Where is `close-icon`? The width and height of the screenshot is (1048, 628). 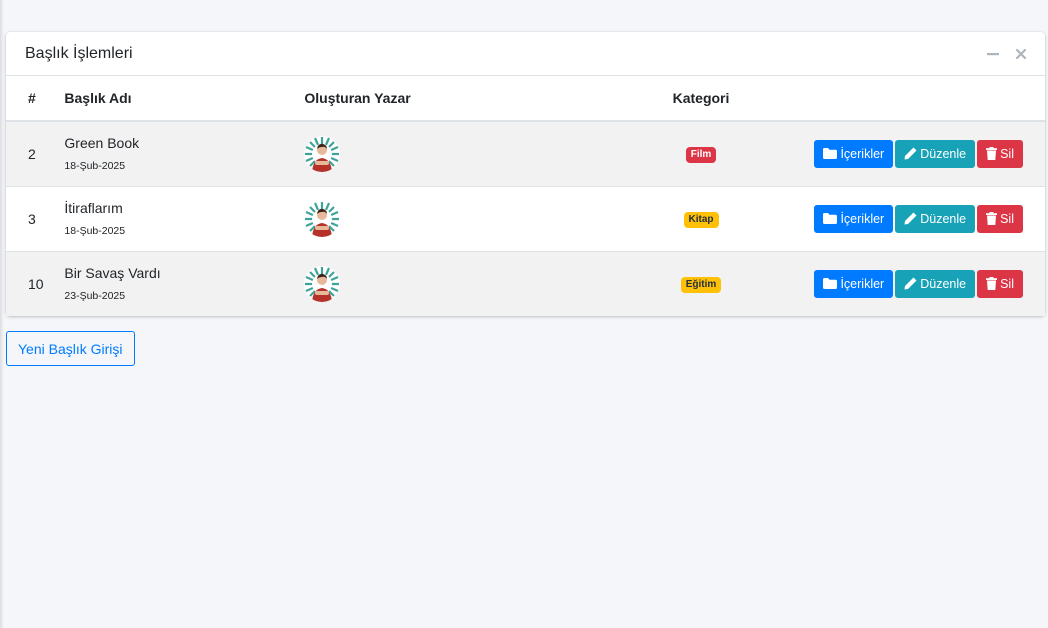
close-icon is located at coordinates (1021, 53).